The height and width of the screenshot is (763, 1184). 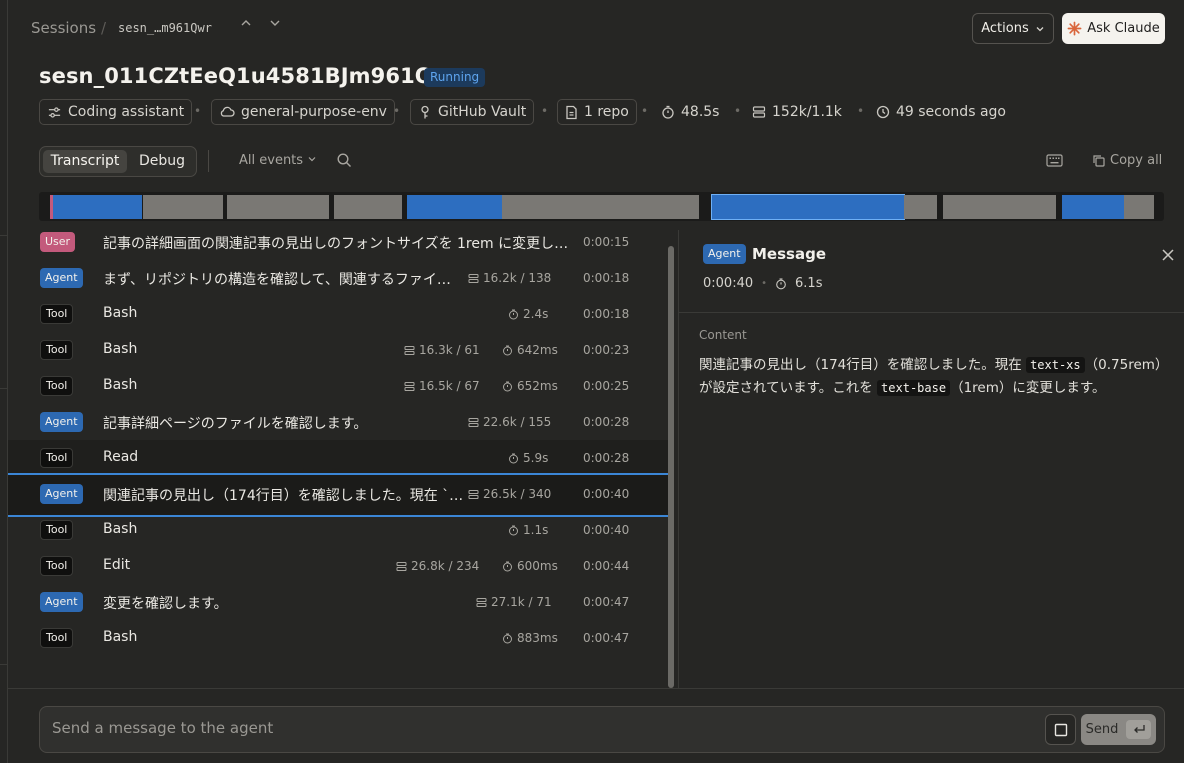 What do you see at coordinates (338, 638) in the screenshot?
I see `event-row: Tool Bash 883ms 0:00:47` at bounding box center [338, 638].